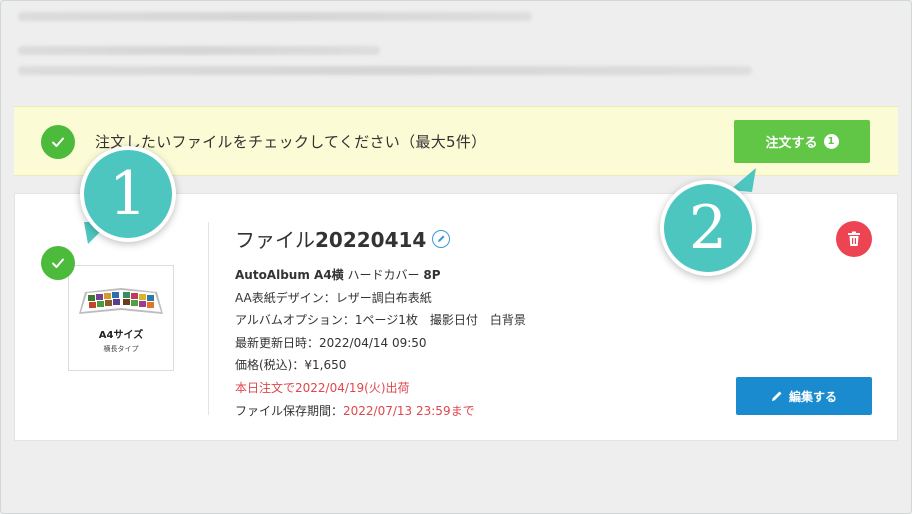 The image size is (912, 514). What do you see at coordinates (383, 275) in the screenshot?
I see `product-cover: ハードカバー` at bounding box center [383, 275].